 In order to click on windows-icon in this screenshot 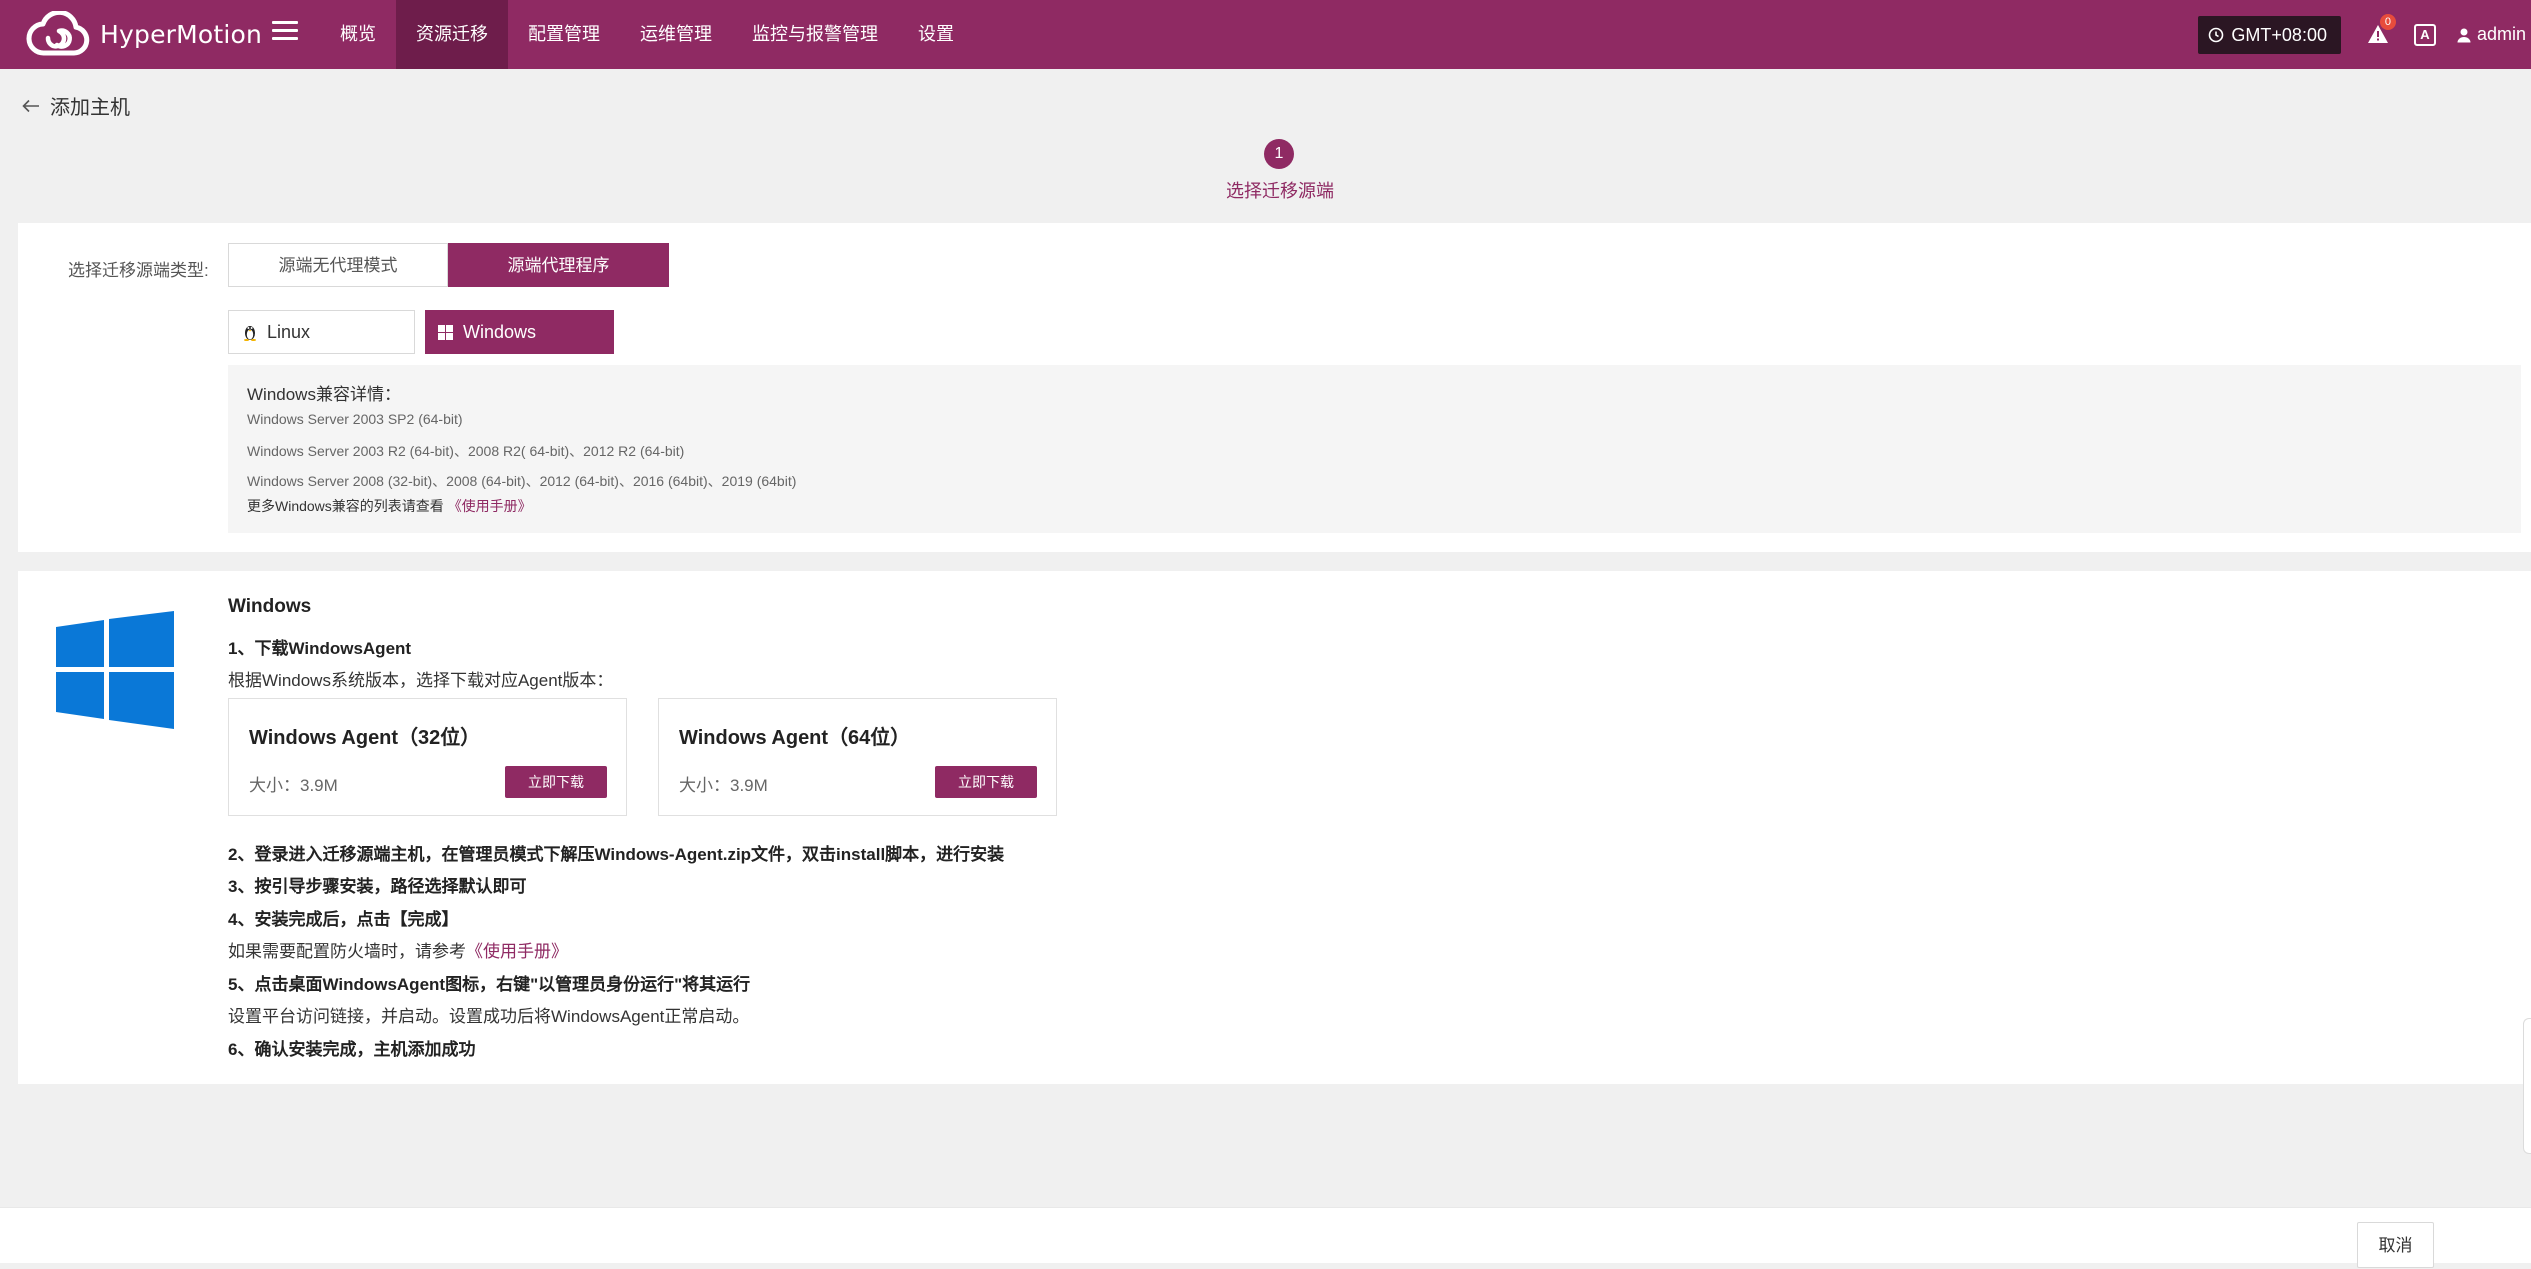, I will do `click(445, 332)`.